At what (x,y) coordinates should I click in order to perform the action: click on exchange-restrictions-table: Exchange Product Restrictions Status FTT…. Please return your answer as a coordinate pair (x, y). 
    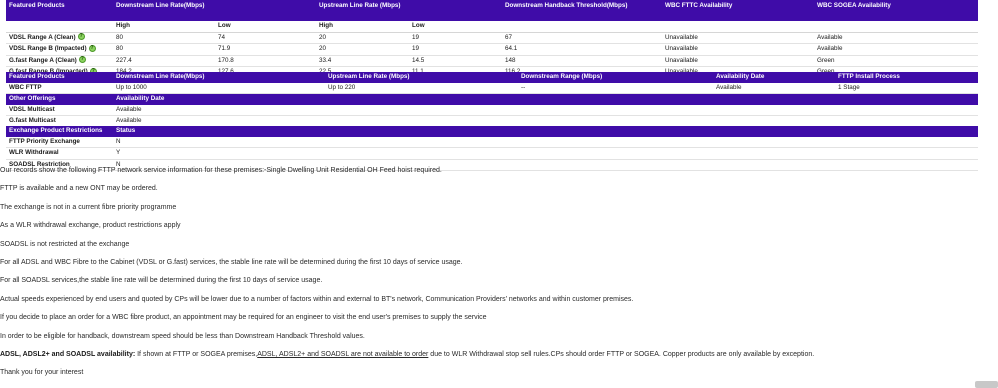
    Looking at the image, I should click on (492, 148).